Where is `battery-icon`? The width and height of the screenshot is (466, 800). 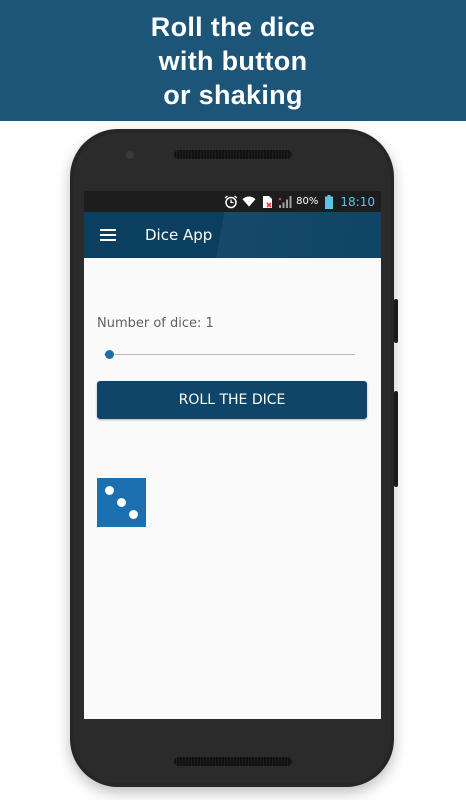
battery-icon is located at coordinates (329, 201).